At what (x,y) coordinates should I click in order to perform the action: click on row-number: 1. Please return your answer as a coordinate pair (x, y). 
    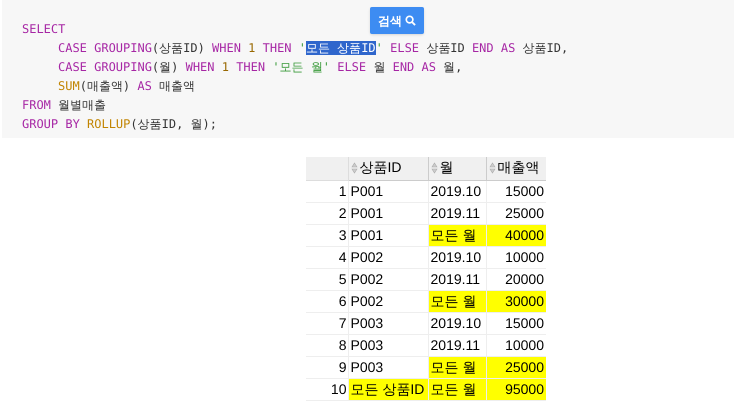
    Looking at the image, I should click on (327, 191).